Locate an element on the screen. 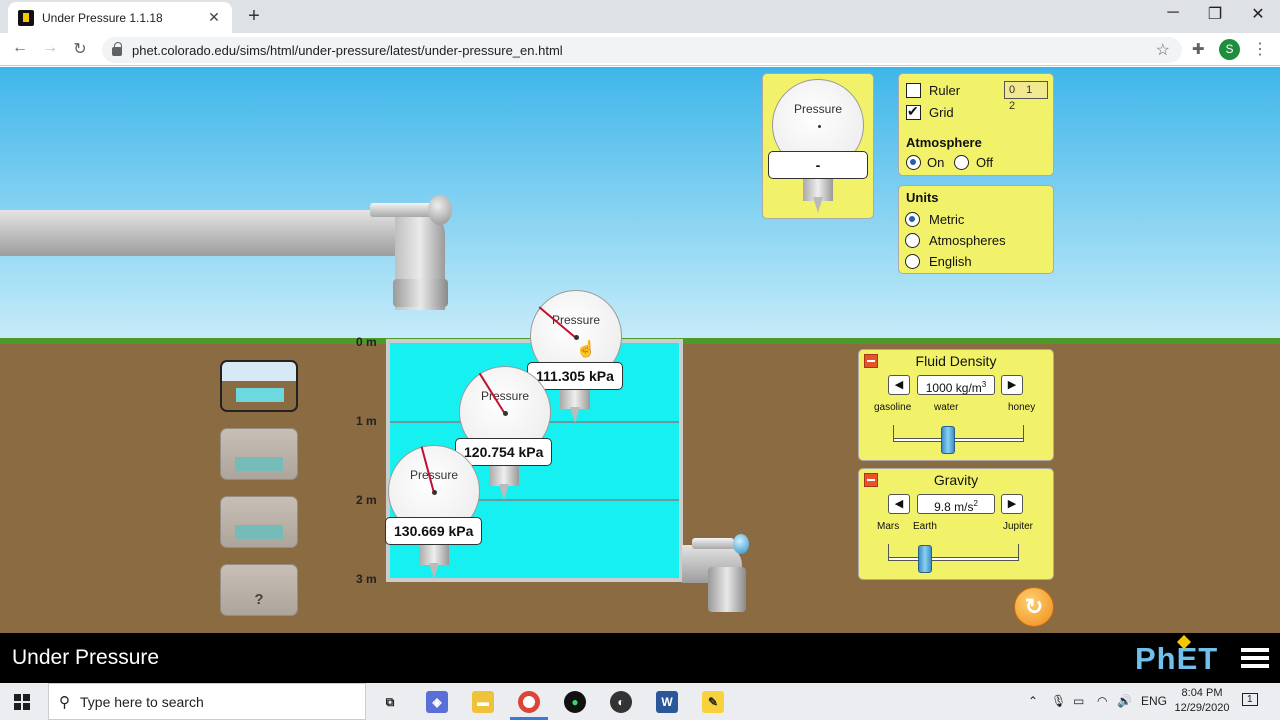 This screenshot has height=720, width=1280. language-indicator: ENG is located at coordinates (1154, 701).